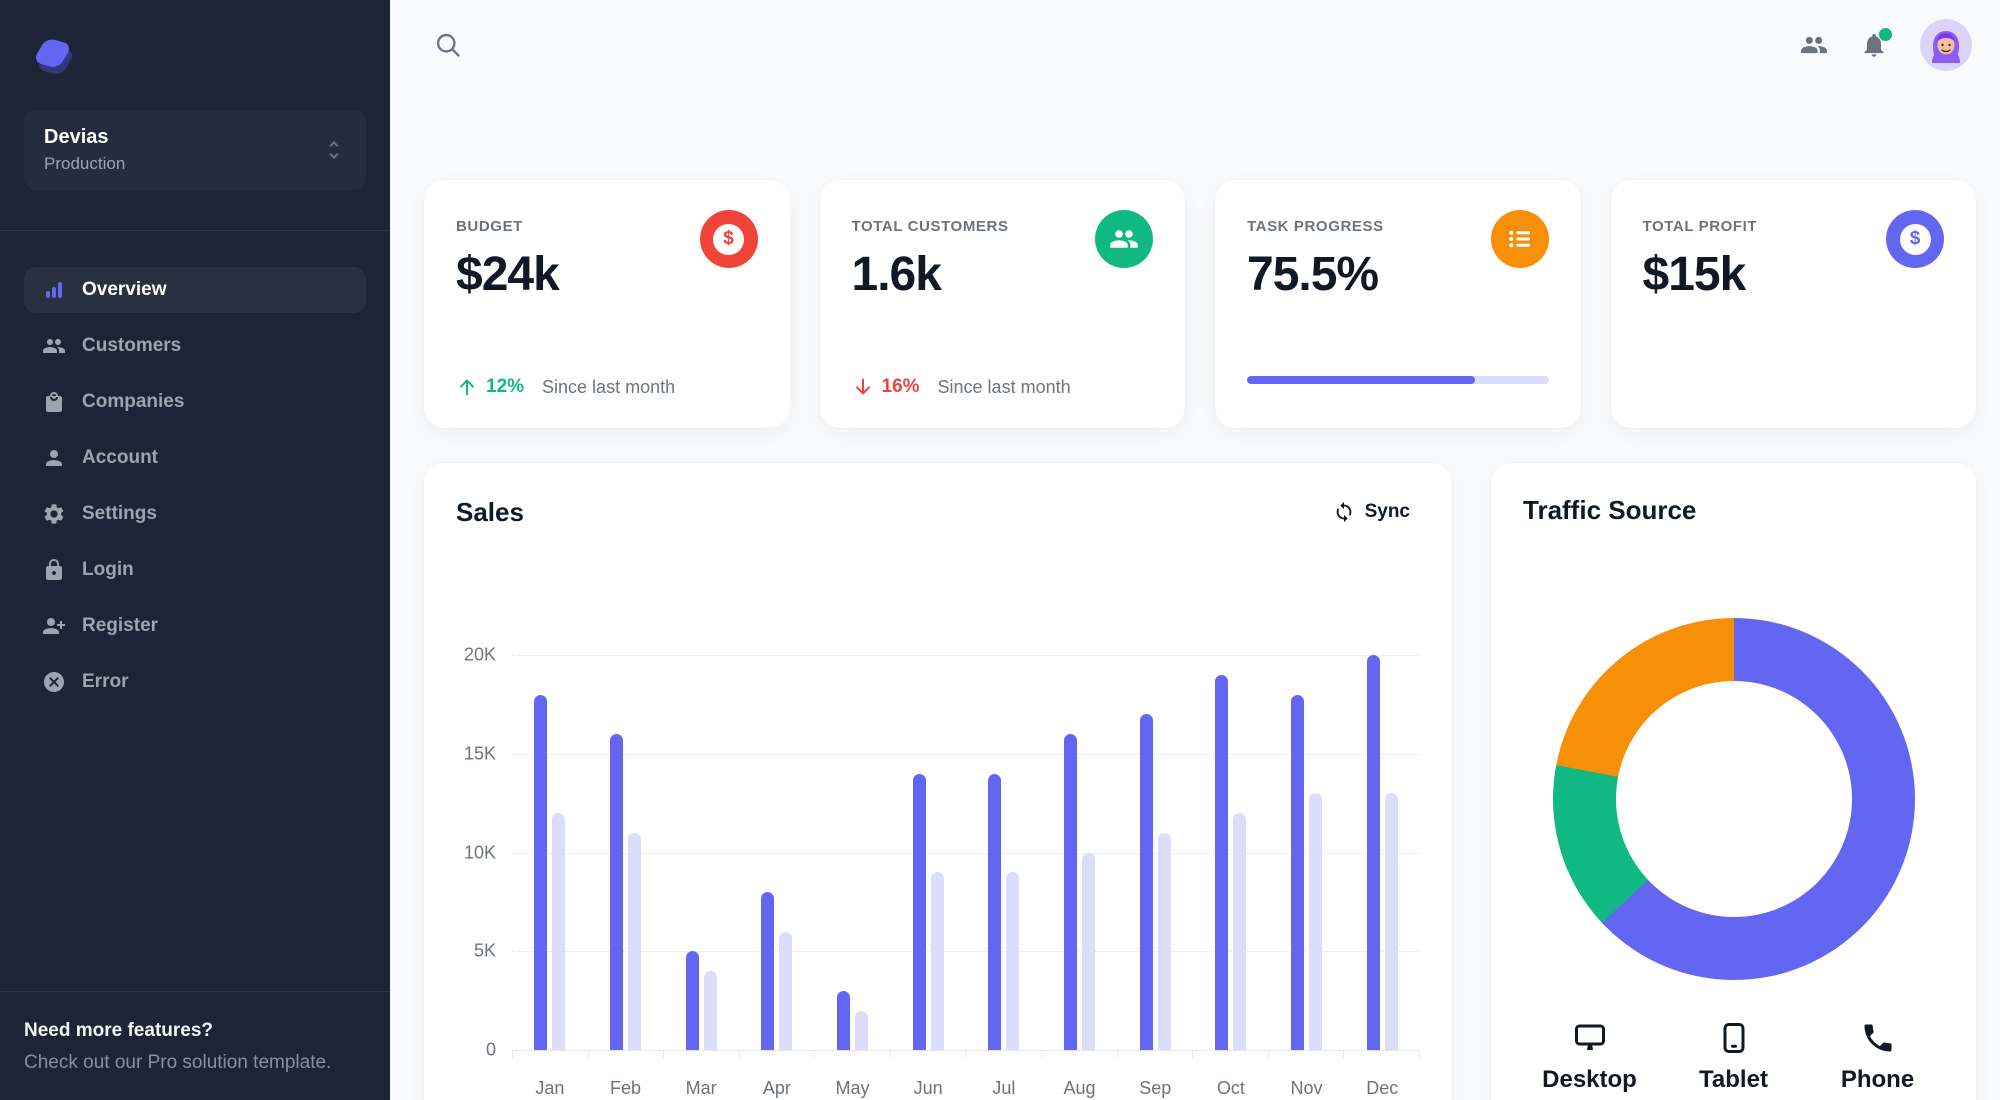 The image size is (2000, 1100). What do you see at coordinates (105, 681) in the screenshot?
I see `sidebar-item-label: Error` at bounding box center [105, 681].